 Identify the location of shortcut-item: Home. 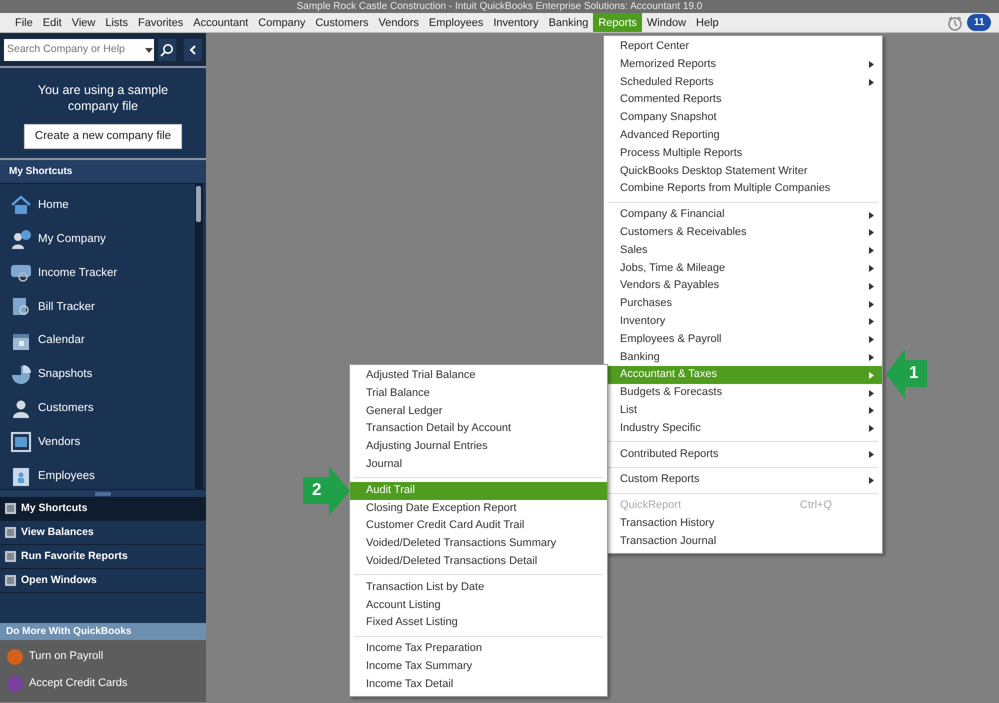
(97, 206).